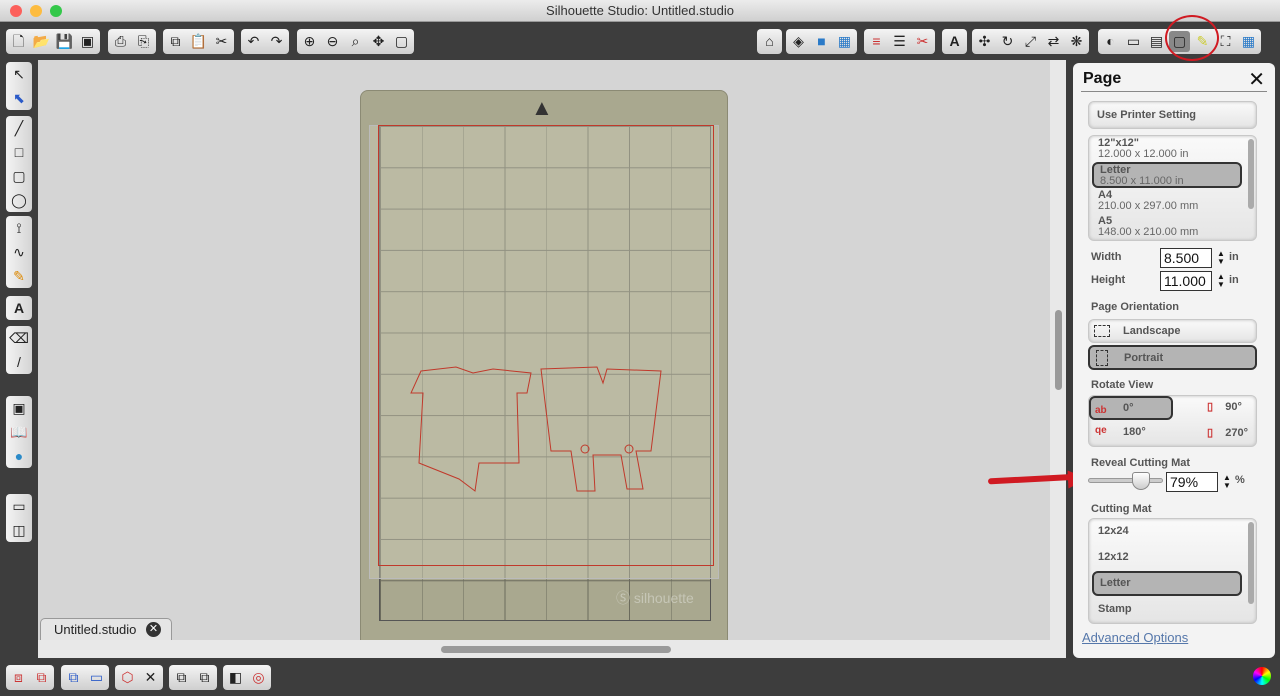 This screenshot has width=1280, height=696. Describe the element at coordinates (378, 41) in the screenshot. I see `pan-icon: ✥` at that location.